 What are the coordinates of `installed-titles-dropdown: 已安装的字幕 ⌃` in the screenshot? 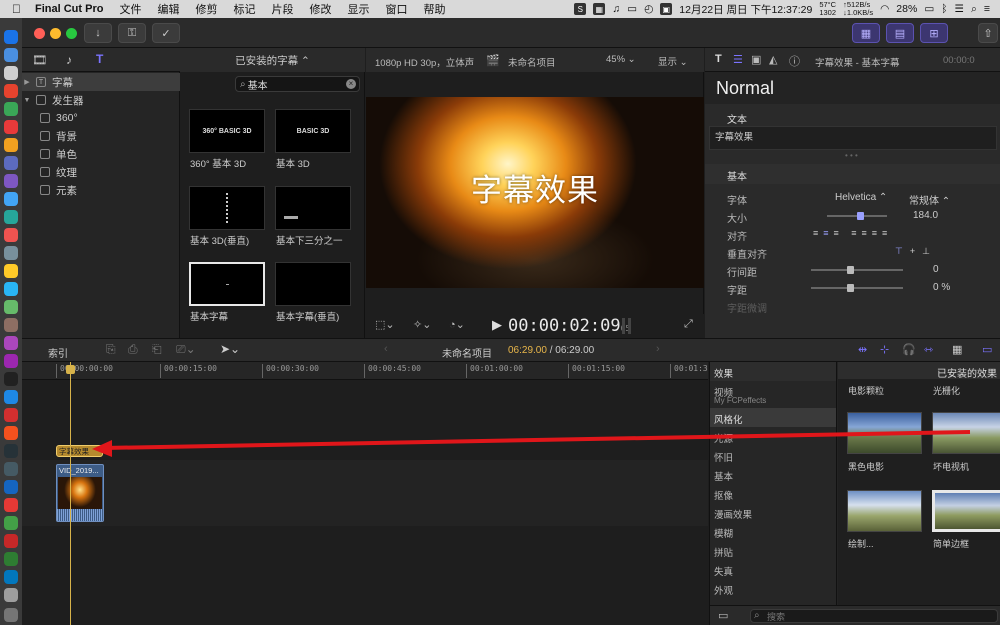 It's located at (272, 60).